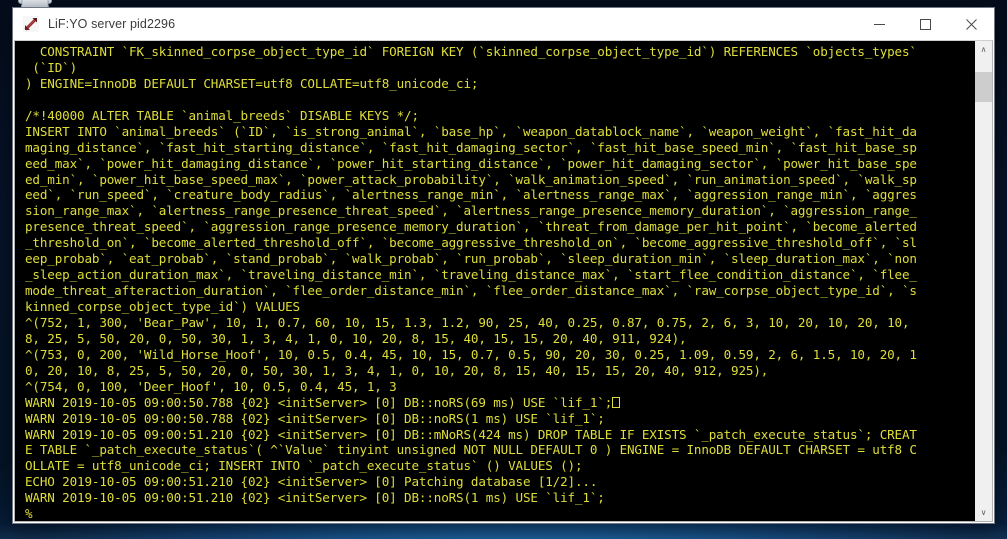 The image size is (1007, 539). I want to click on desktop-bottom-glow, so click(503, 531).